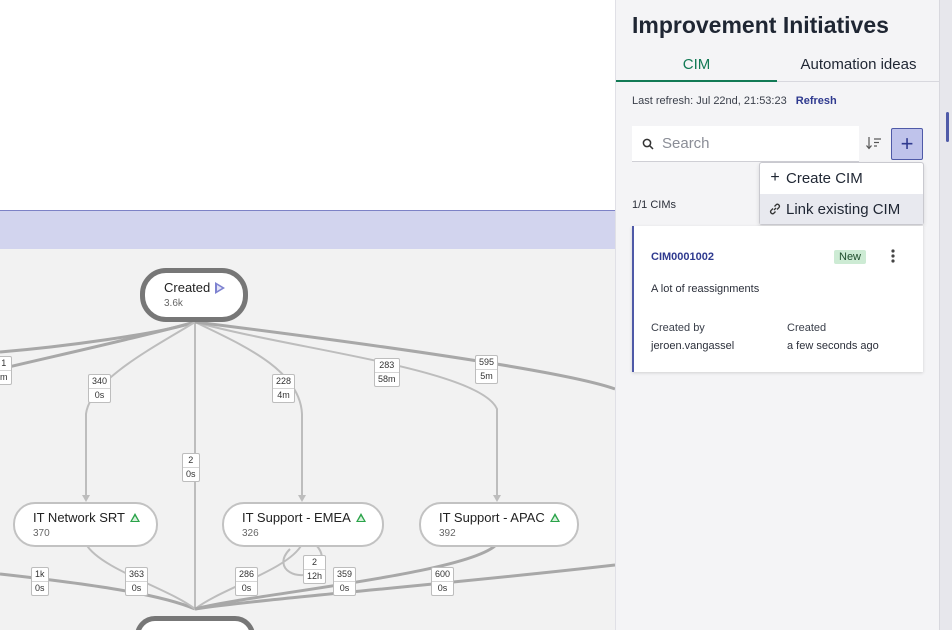 The width and height of the screenshot is (952, 630). What do you see at coordinates (345, 581) in the screenshot?
I see `edge-label: 359 0s` at bounding box center [345, 581].